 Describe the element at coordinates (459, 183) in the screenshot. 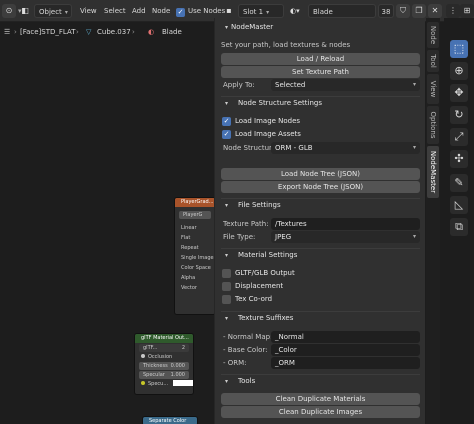

I see `annotate-icon: ✎` at that location.